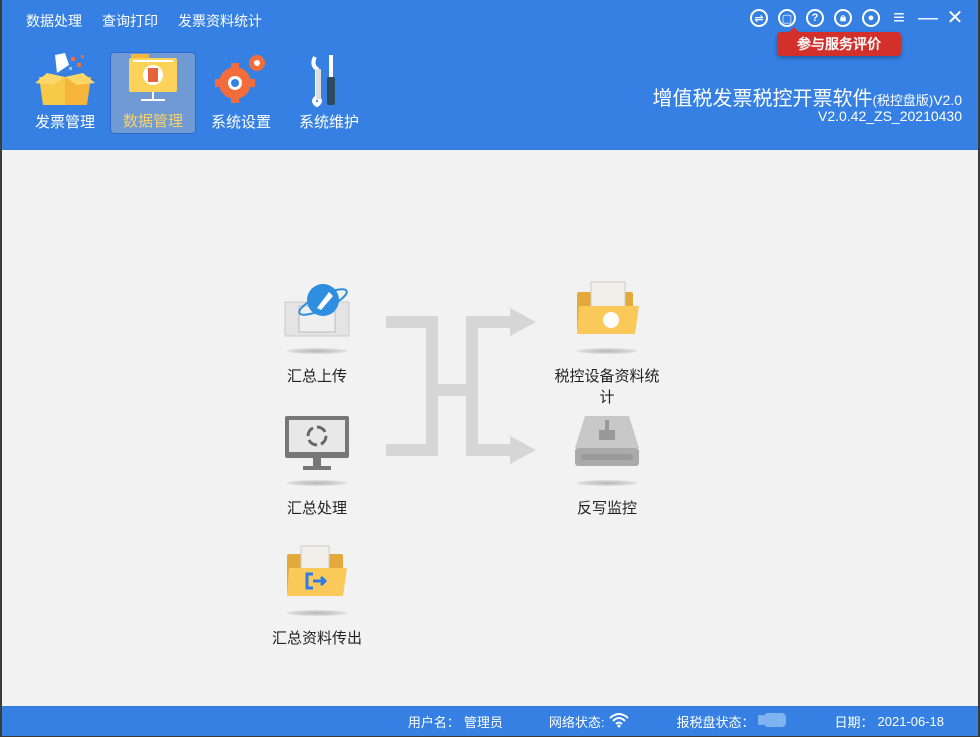 The image size is (980, 737). I want to click on tool-label: 数据管理, so click(152, 121).